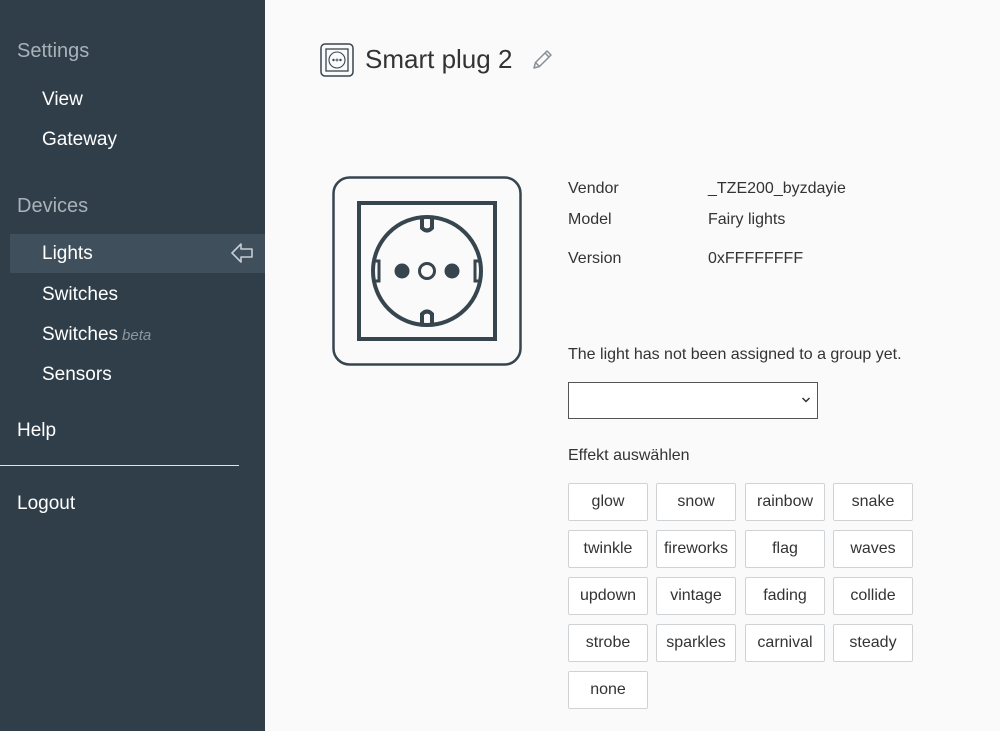 This screenshot has height=731, width=1000. Describe the element at coordinates (79, 140) in the screenshot. I see `sidebar-item-gateway: Gateway` at that location.